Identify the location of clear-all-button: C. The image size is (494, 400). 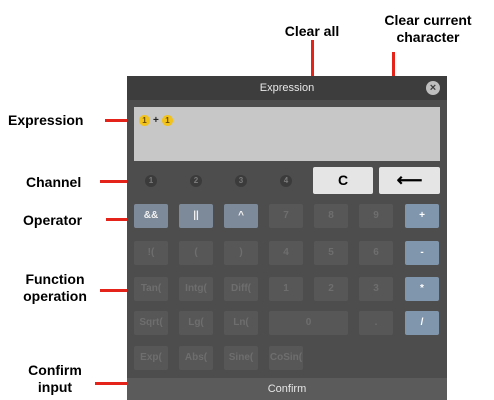
(343, 180).